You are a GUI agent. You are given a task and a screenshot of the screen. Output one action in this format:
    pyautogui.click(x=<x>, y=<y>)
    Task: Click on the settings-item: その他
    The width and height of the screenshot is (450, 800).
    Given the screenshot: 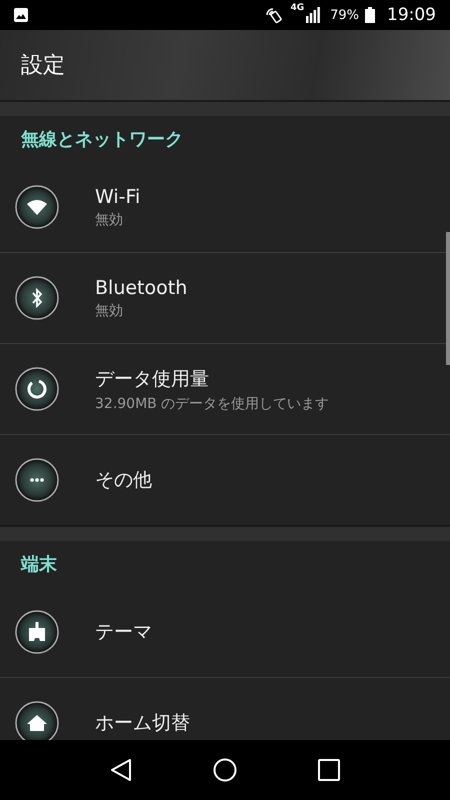 What is the action you would take?
    pyautogui.click(x=225, y=480)
    